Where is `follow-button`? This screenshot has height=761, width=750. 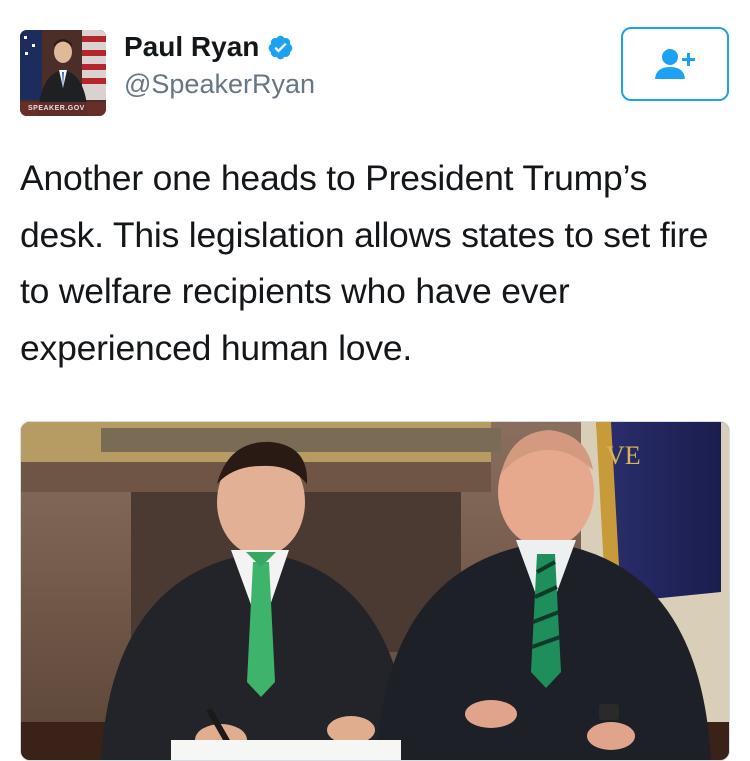
follow-button is located at coordinates (675, 64).